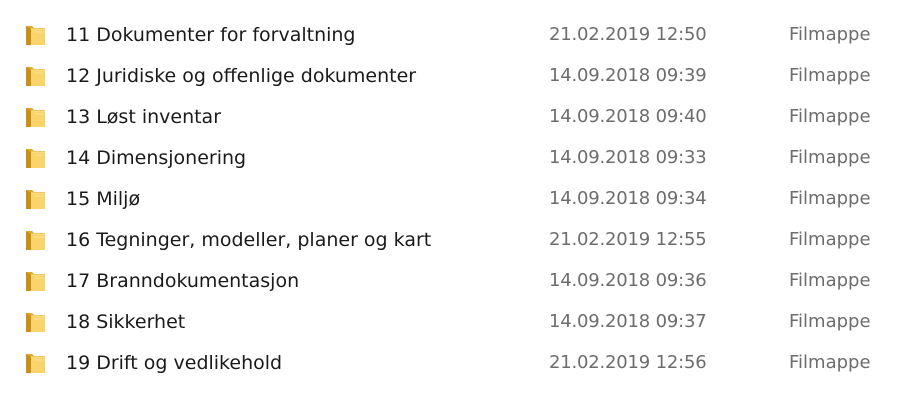 This screenshot has height=403, width=906. I want to click on date-modified: 14.09.2018 09:40, so click(628, 116).